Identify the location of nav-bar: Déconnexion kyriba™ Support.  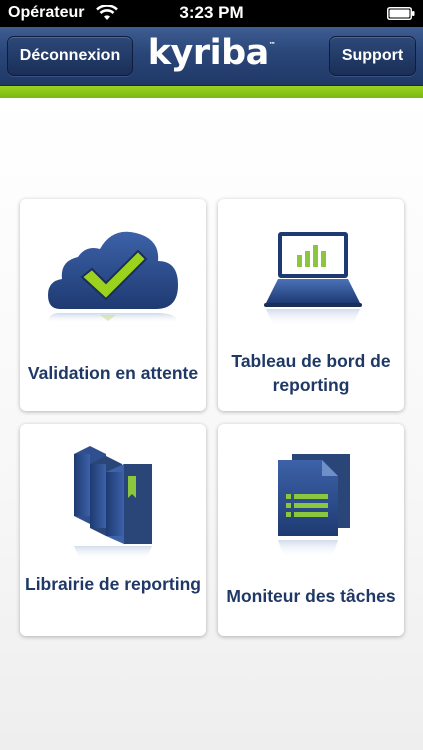
(211, 56).